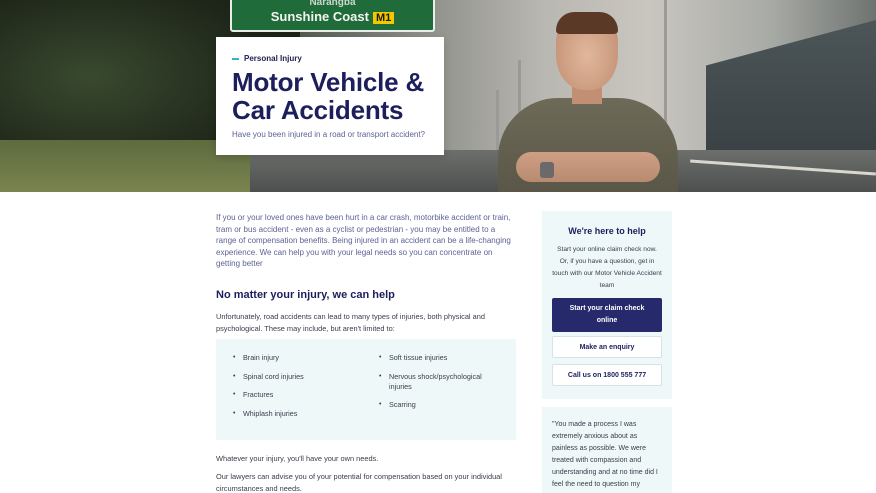 The image size is (876, 493). What do you see at coordinates (588, 167) in the screenshot?
I see `person-arms` at bounding box center [588, 167].